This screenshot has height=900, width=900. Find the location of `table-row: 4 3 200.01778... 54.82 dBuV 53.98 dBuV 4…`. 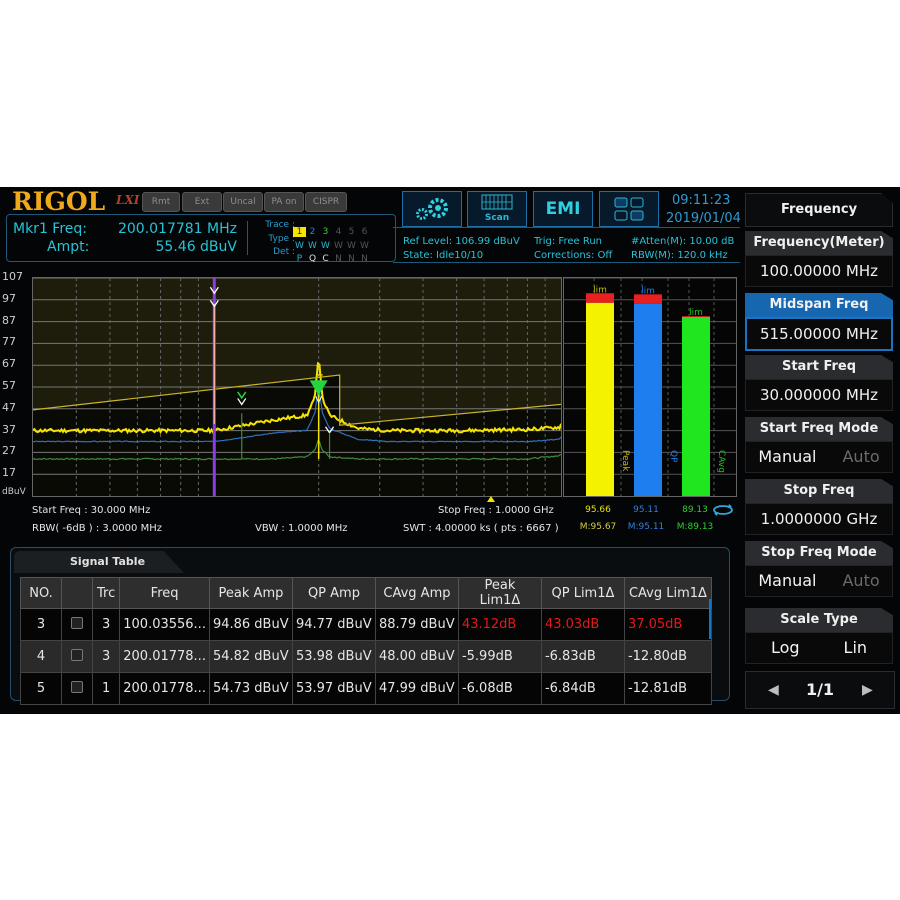

table-row: 4 3 200.01778... 54.82 dBuV 53.98 dBuV 4… is located at coordinates (366, 656).